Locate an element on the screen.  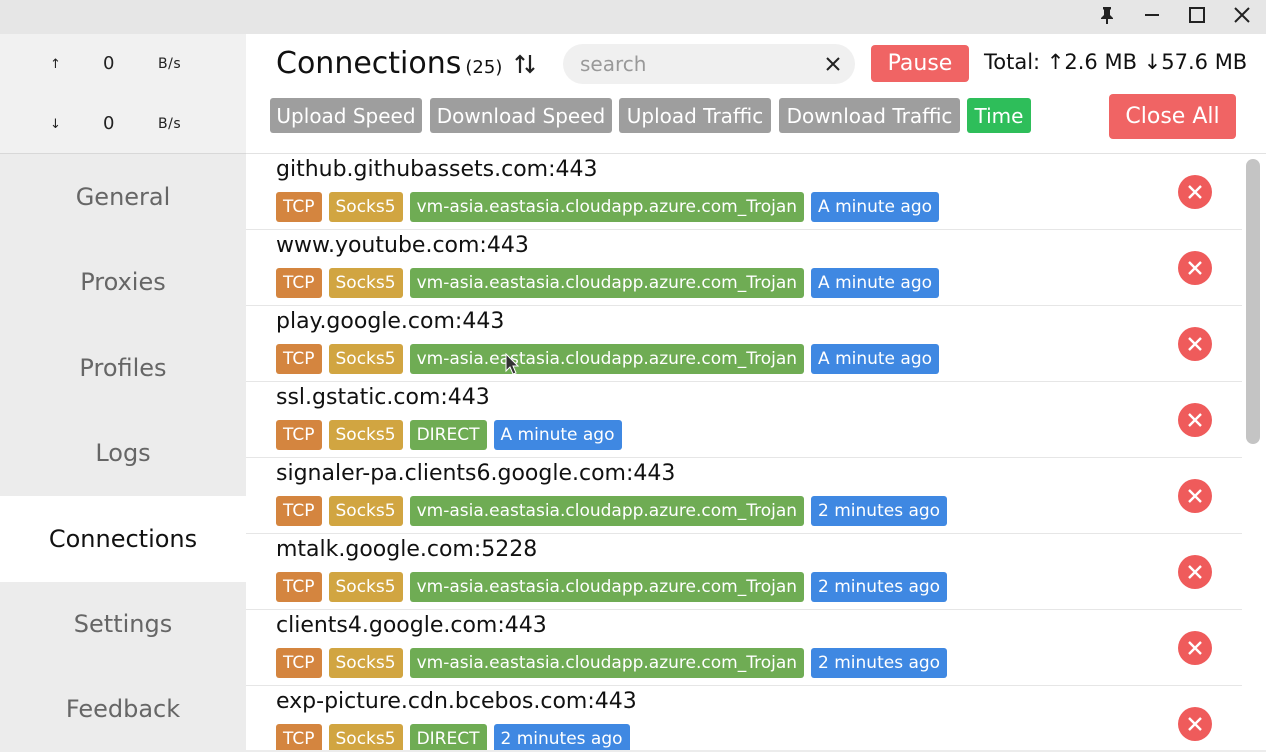
maximize-icon is located at coordinates (1197, 15).